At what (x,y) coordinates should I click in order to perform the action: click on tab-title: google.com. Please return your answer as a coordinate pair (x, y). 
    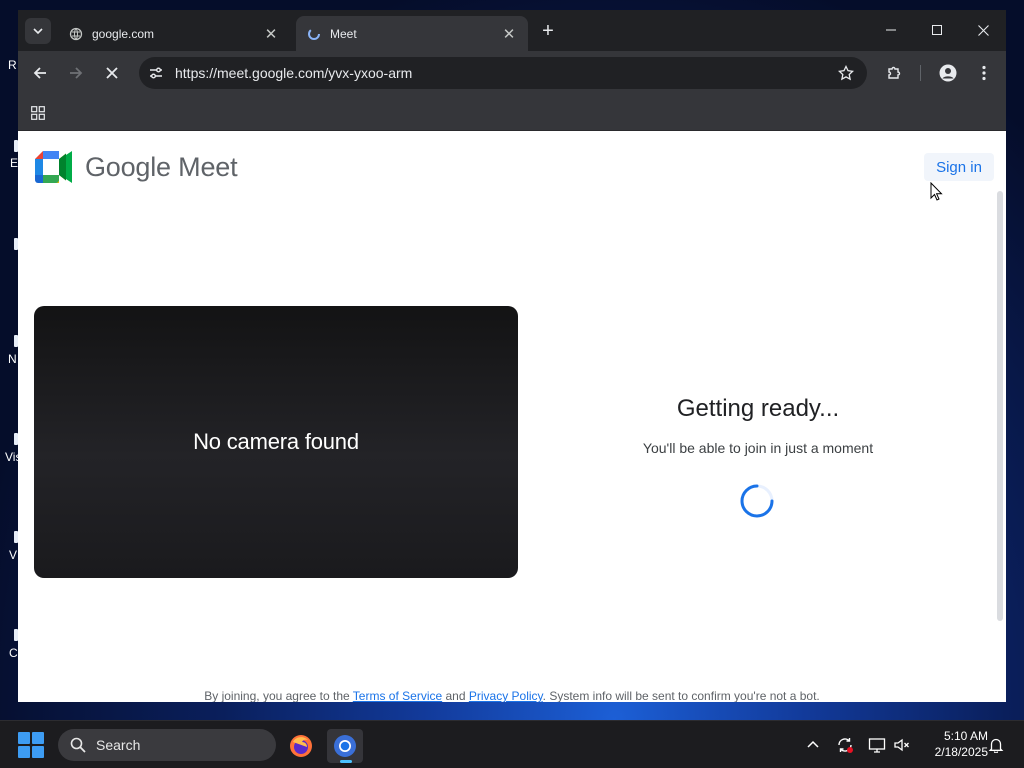
    Looking at the image, I should click on (123, 33).